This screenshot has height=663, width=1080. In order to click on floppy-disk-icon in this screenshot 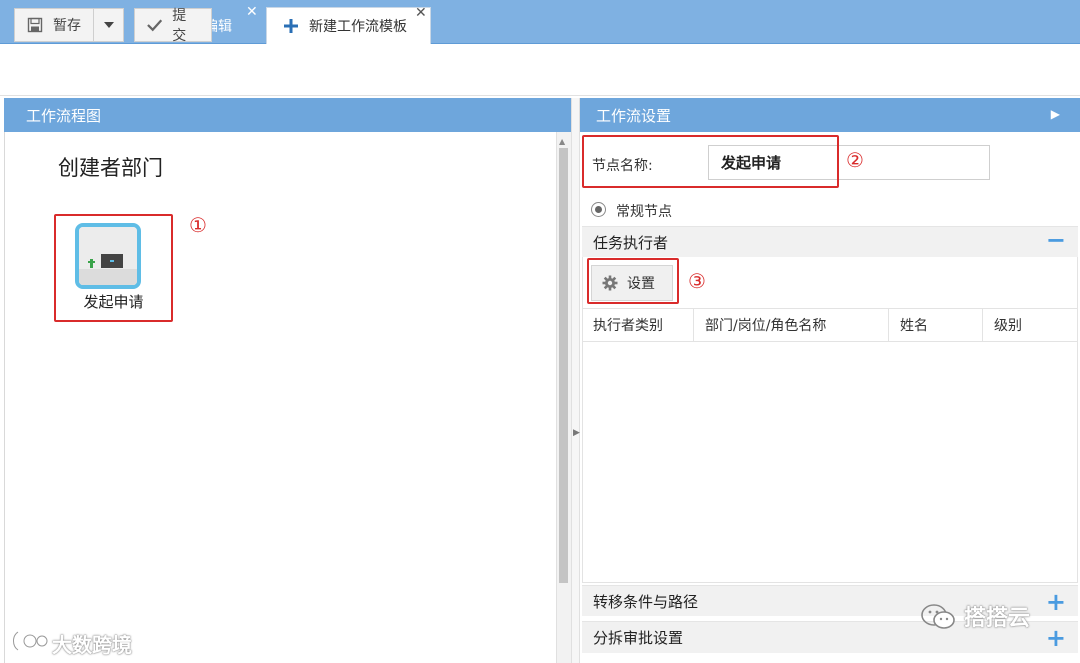, I will do `click(35, 25)`.